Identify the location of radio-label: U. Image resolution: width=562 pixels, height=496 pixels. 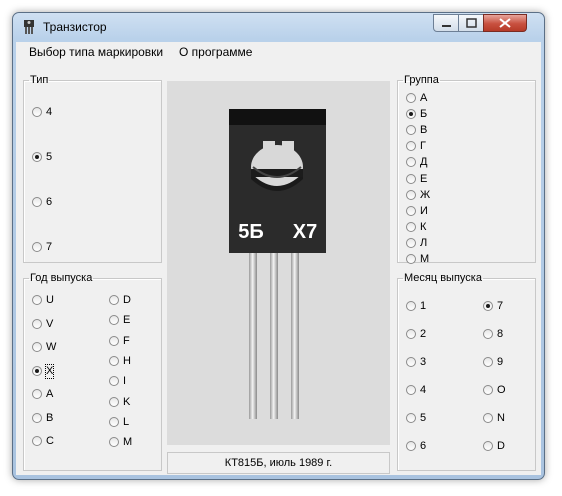
(50, 300).